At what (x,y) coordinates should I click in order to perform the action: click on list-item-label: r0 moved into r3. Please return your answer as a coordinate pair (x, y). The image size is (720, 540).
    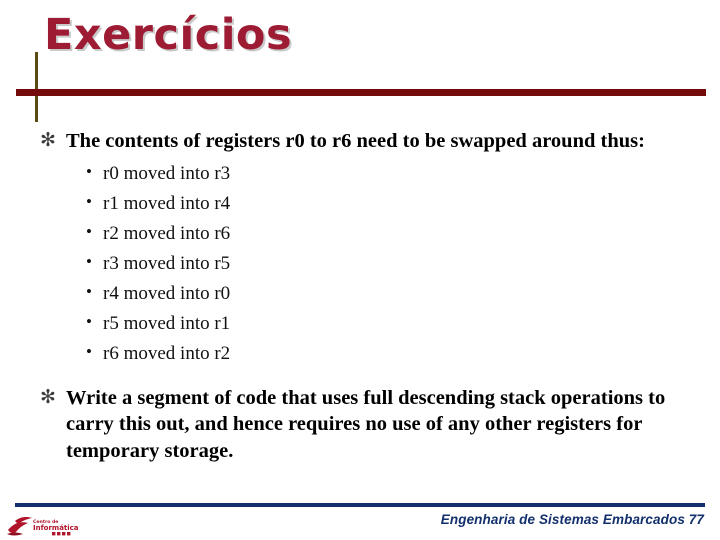
    Looking at the image, I should click on (167, 173).